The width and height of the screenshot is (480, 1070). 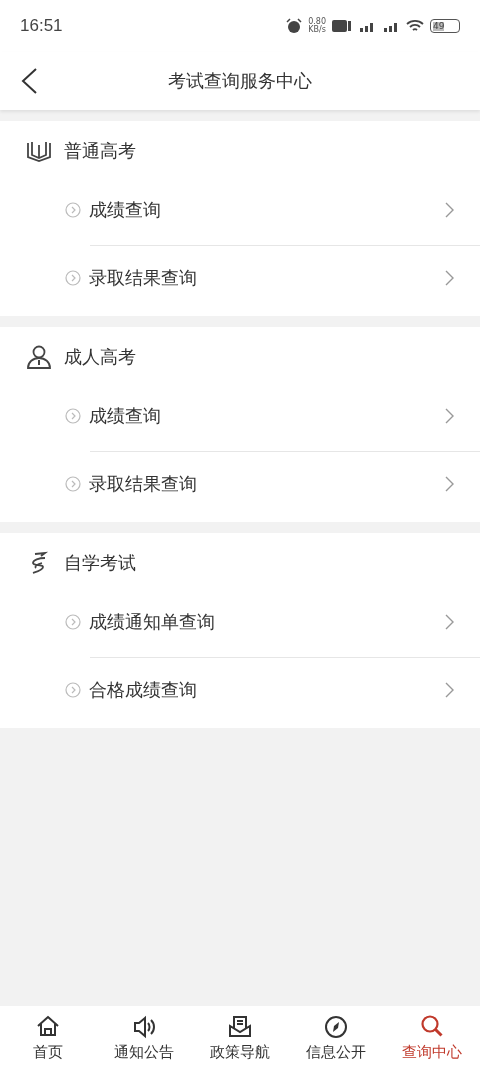 What do you see at coordinates (432, 1038) in the screenshot?
I see `tab: 查询中心` at bounding box center [432, 1038].